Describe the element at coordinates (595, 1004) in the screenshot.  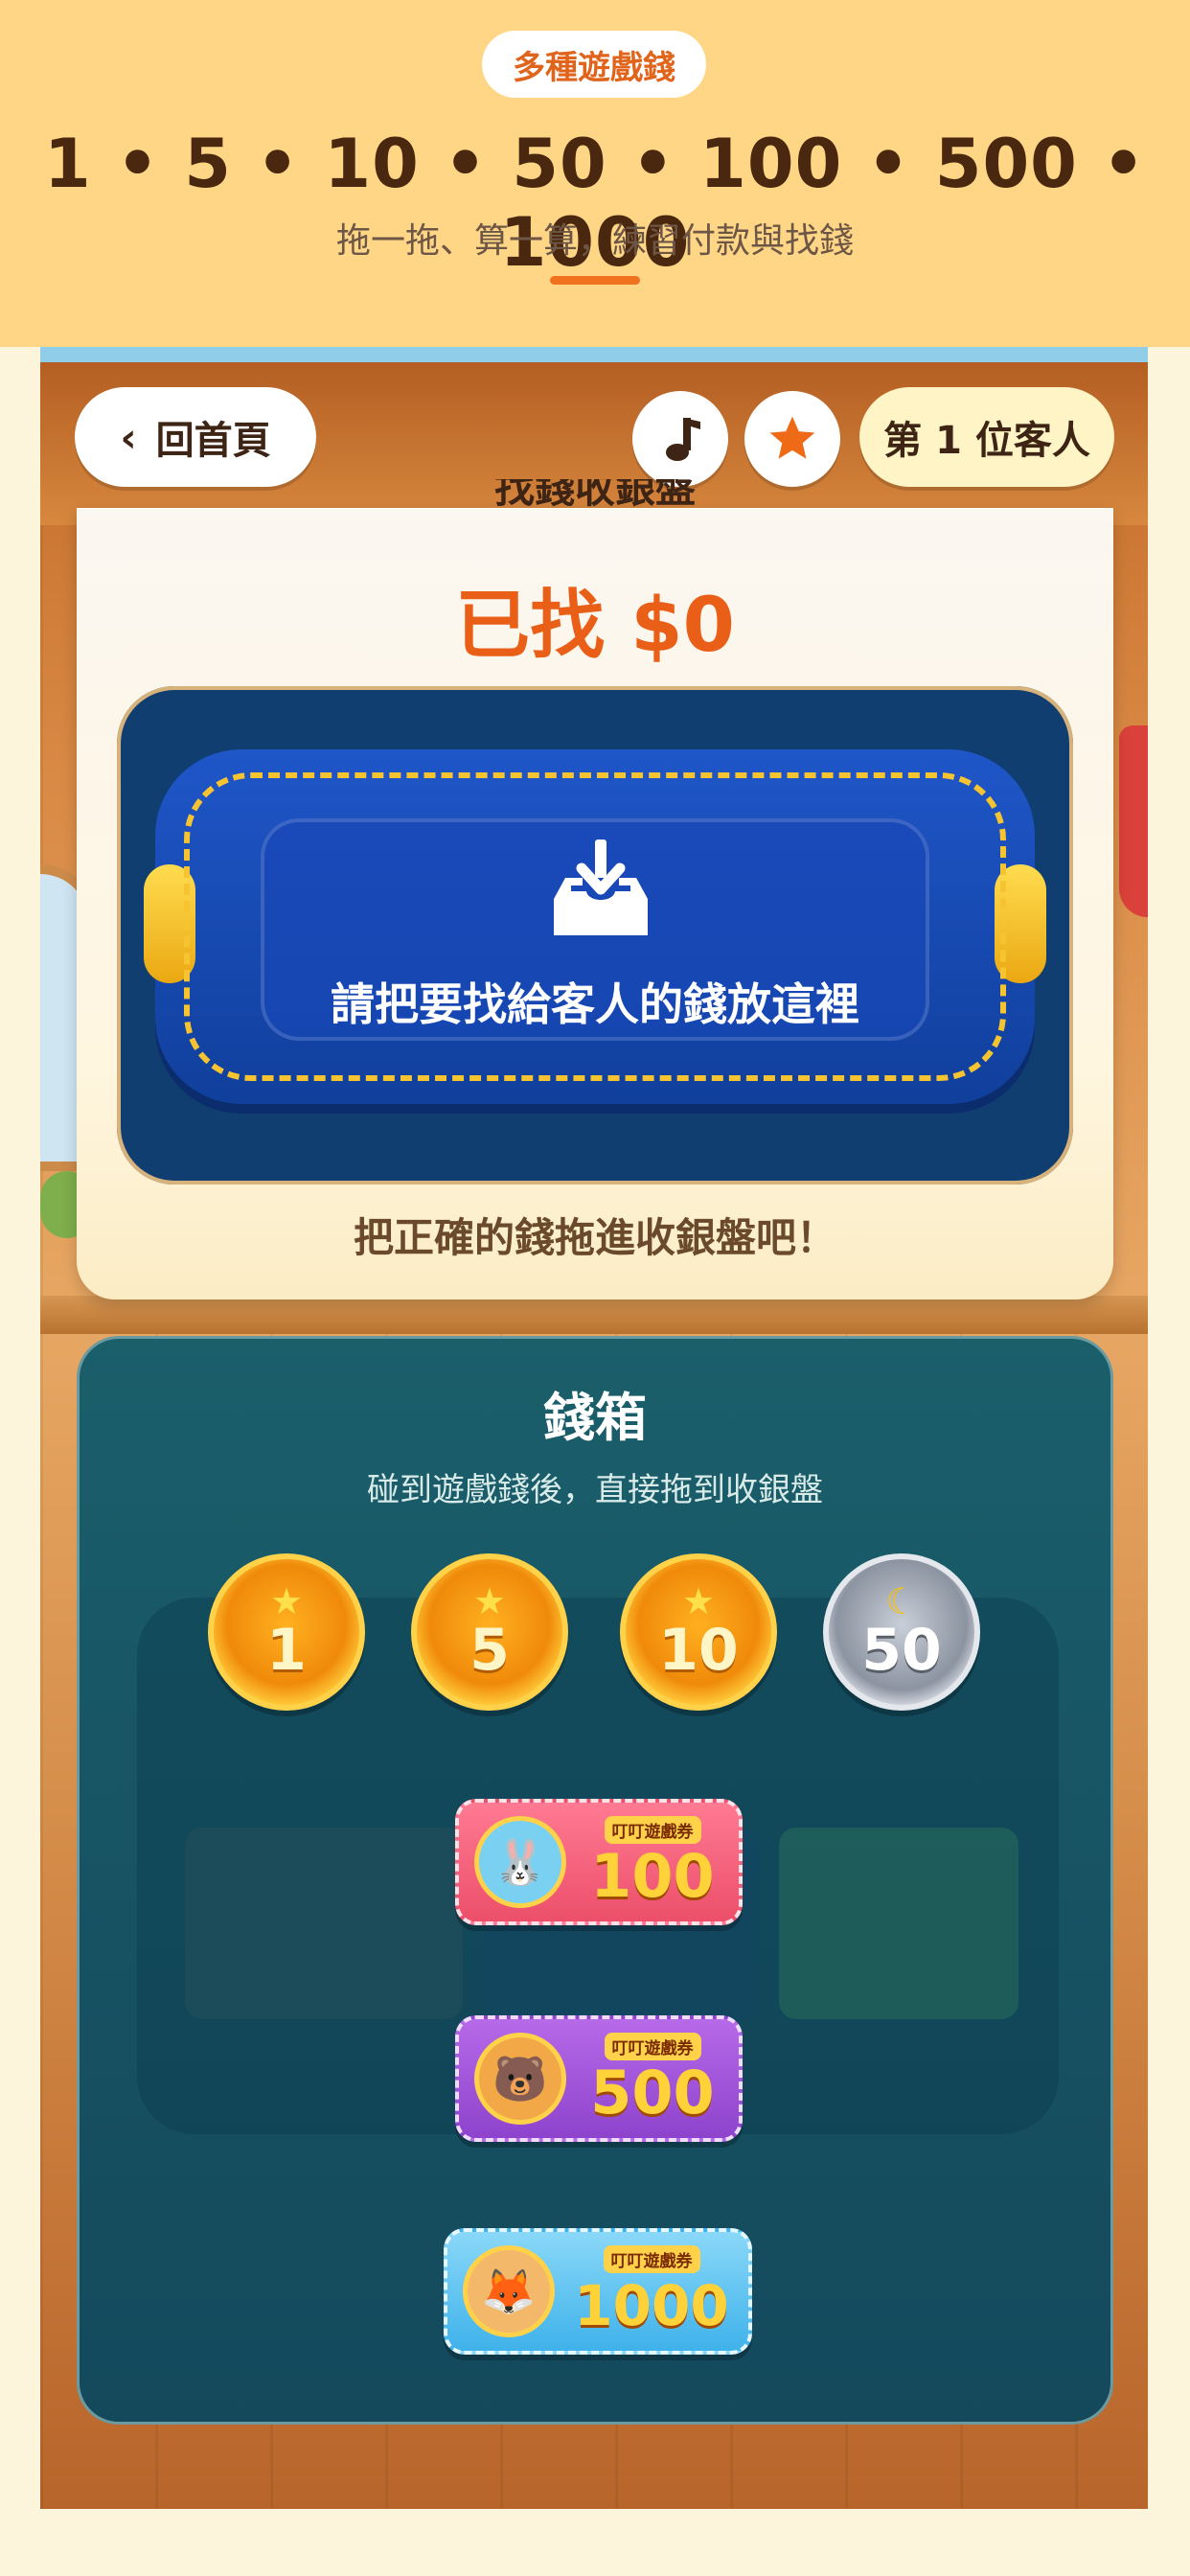
I see `dropzone-label: 請把要找給客人的錢放這裡` at that location.